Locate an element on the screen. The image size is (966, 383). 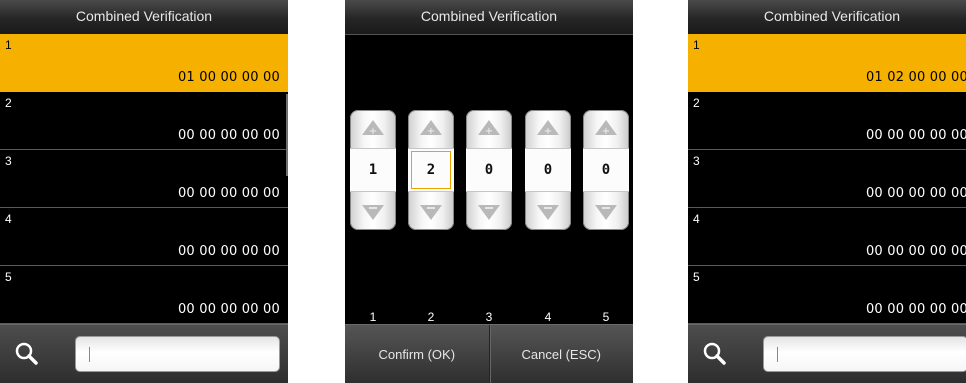
list-item: 1 01 02 00 00 00 is located at coordinates (827, 63).